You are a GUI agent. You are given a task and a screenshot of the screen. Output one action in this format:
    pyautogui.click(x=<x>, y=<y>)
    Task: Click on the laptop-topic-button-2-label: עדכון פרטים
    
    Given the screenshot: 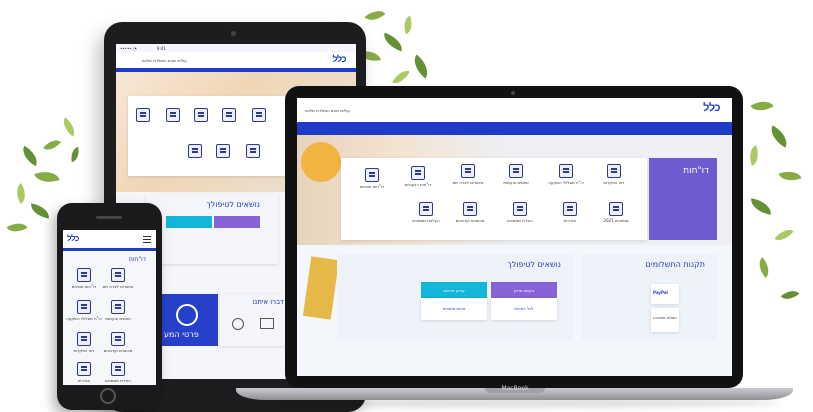 What is the action you would take?
    pyautogui.click(x=454, y=290)
    